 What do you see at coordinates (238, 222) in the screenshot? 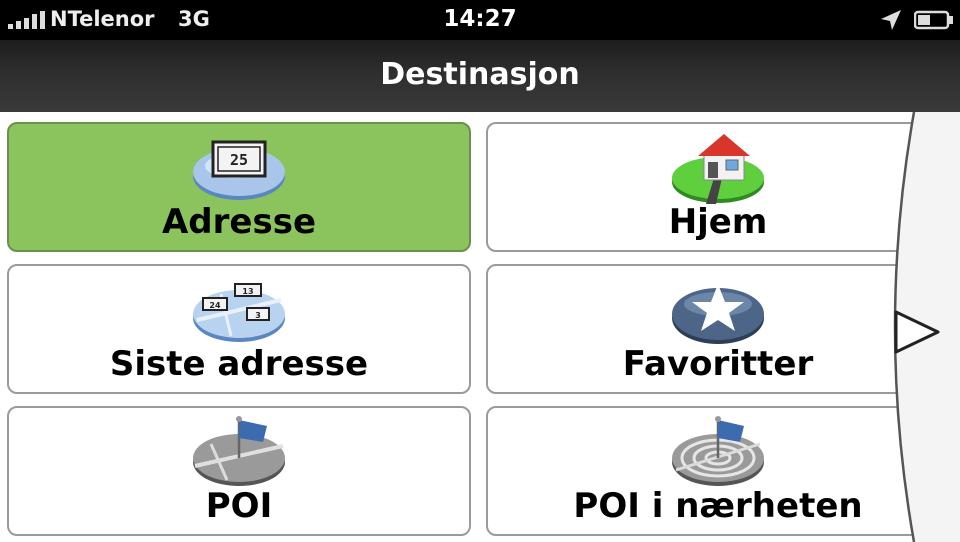
I see `adresse-label: Adresse` at bounding box center [238, 222].